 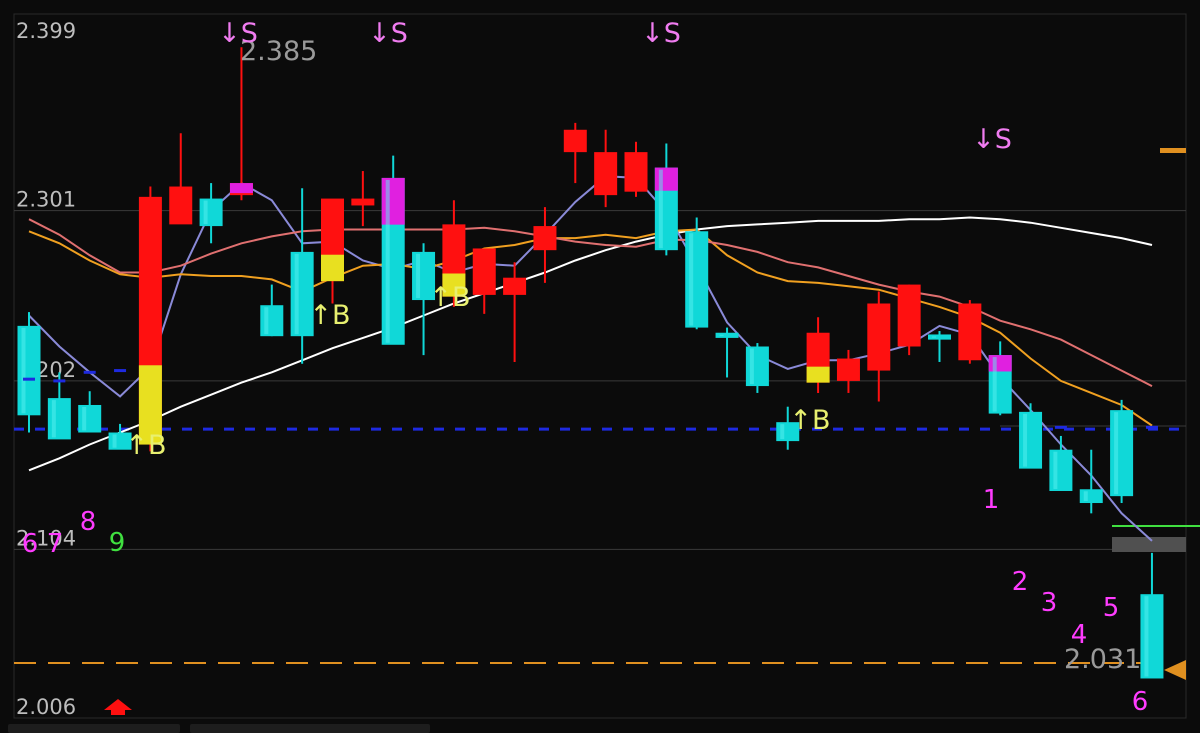 What do you see at coordinates (46, 707) in the screenshot?
I see `y-tick-label: 2.006` at bounding box center [46, 707].